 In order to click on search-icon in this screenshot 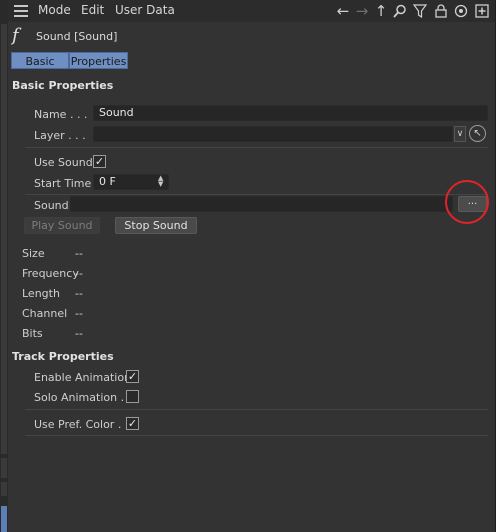, I will do `click(400, 11)`.